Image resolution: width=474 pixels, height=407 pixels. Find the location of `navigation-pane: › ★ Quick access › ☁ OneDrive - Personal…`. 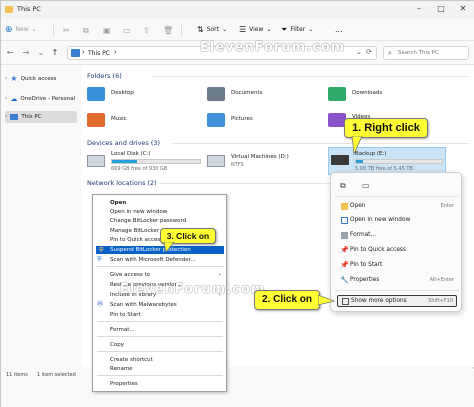

navigation-pane: › ★ Quick access › ☁ OneDrive - Personal… is located at coordinates (40, 216).